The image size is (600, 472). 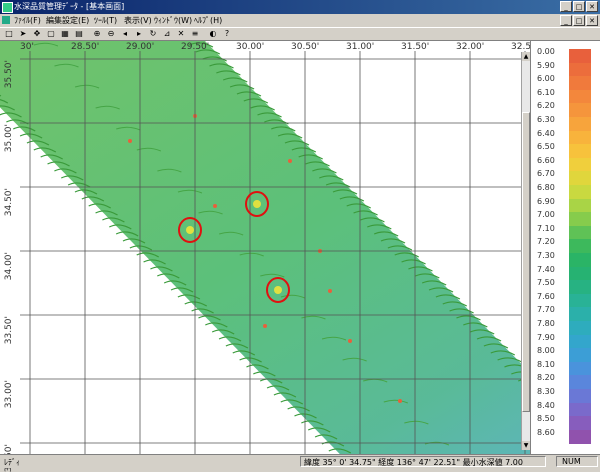 What do you see at coordinates (9, 394) in the screenshot?
I see `y-tick-label: 33.00'` at bounding box center [9, 394].